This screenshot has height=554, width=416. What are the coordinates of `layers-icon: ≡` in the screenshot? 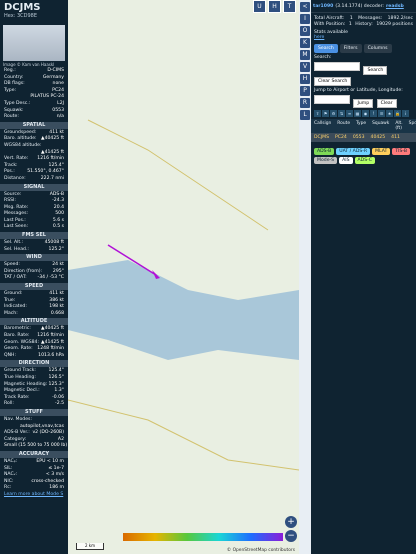 It's located at (349, 113).